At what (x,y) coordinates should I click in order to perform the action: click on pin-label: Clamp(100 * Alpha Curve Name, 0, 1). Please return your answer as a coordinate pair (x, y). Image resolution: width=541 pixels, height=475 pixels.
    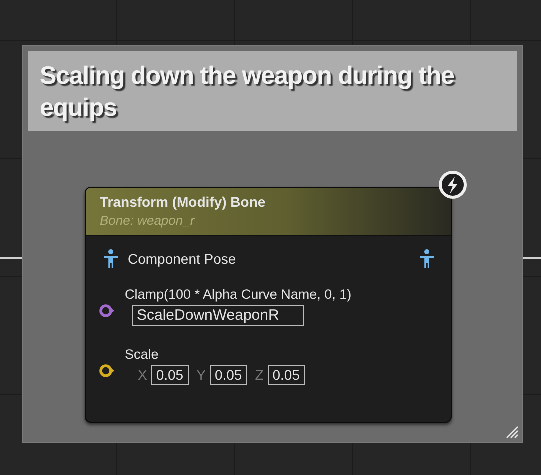
    Looking at the image, I should click on (238, 294).